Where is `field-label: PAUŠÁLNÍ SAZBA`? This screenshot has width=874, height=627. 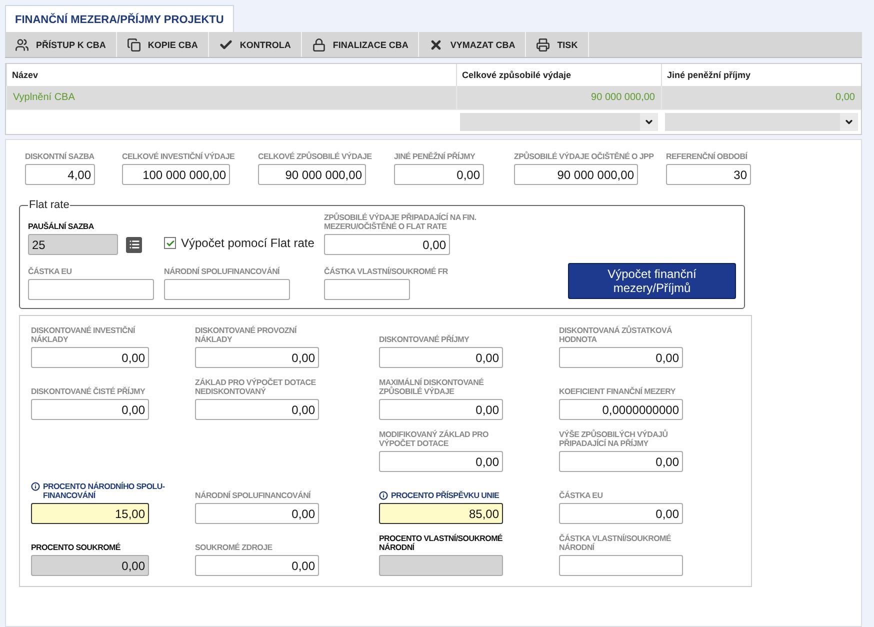
field-label: PAUŠÁLNÍ SAZBA is located at coordinates (61, 226).